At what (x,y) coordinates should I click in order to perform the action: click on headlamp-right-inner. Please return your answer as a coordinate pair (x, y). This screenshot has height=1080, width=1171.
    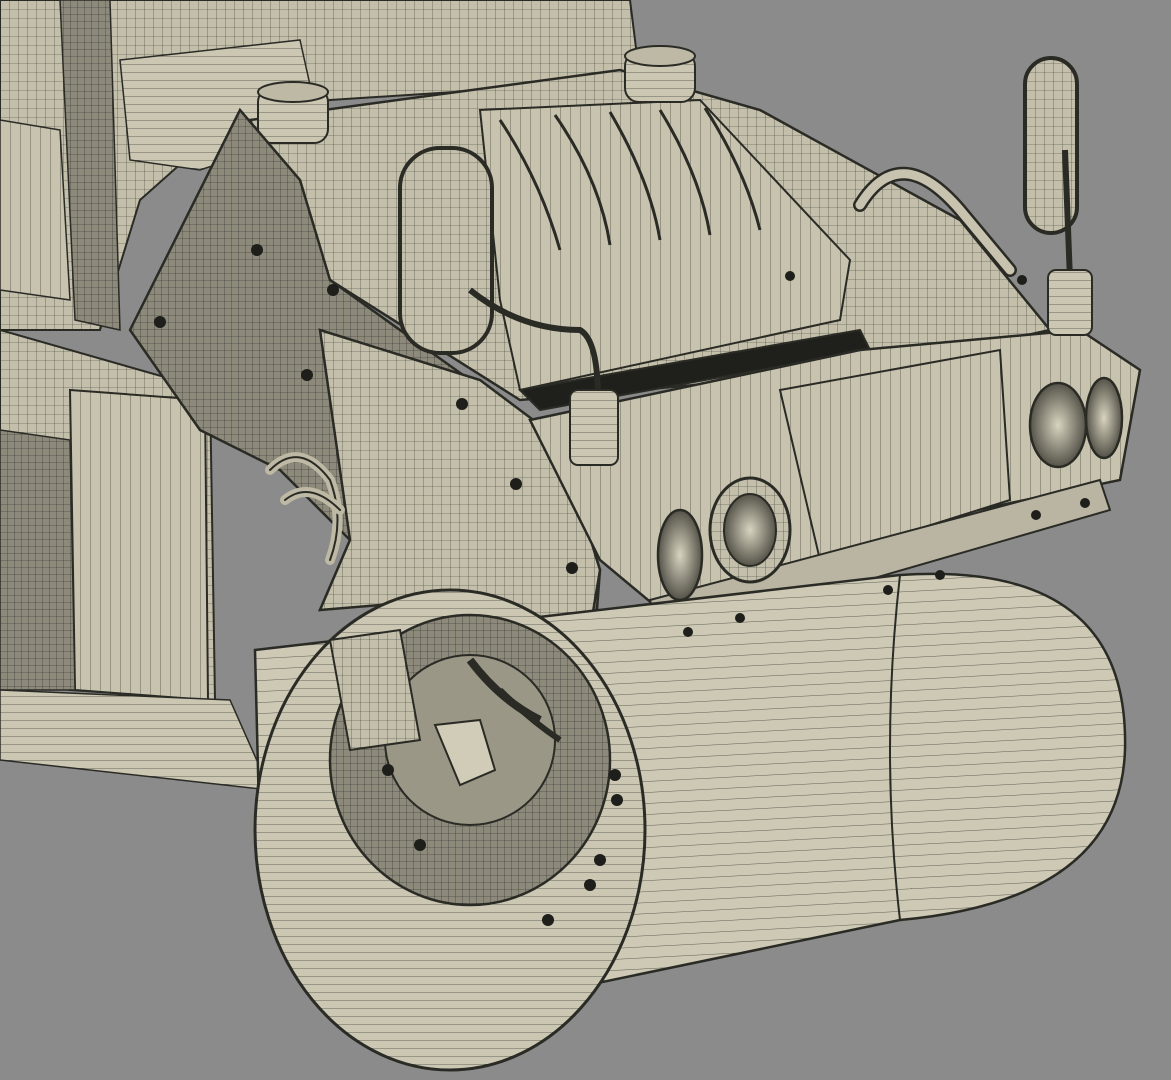
    Looking at the image, I should click on (1104, 418).